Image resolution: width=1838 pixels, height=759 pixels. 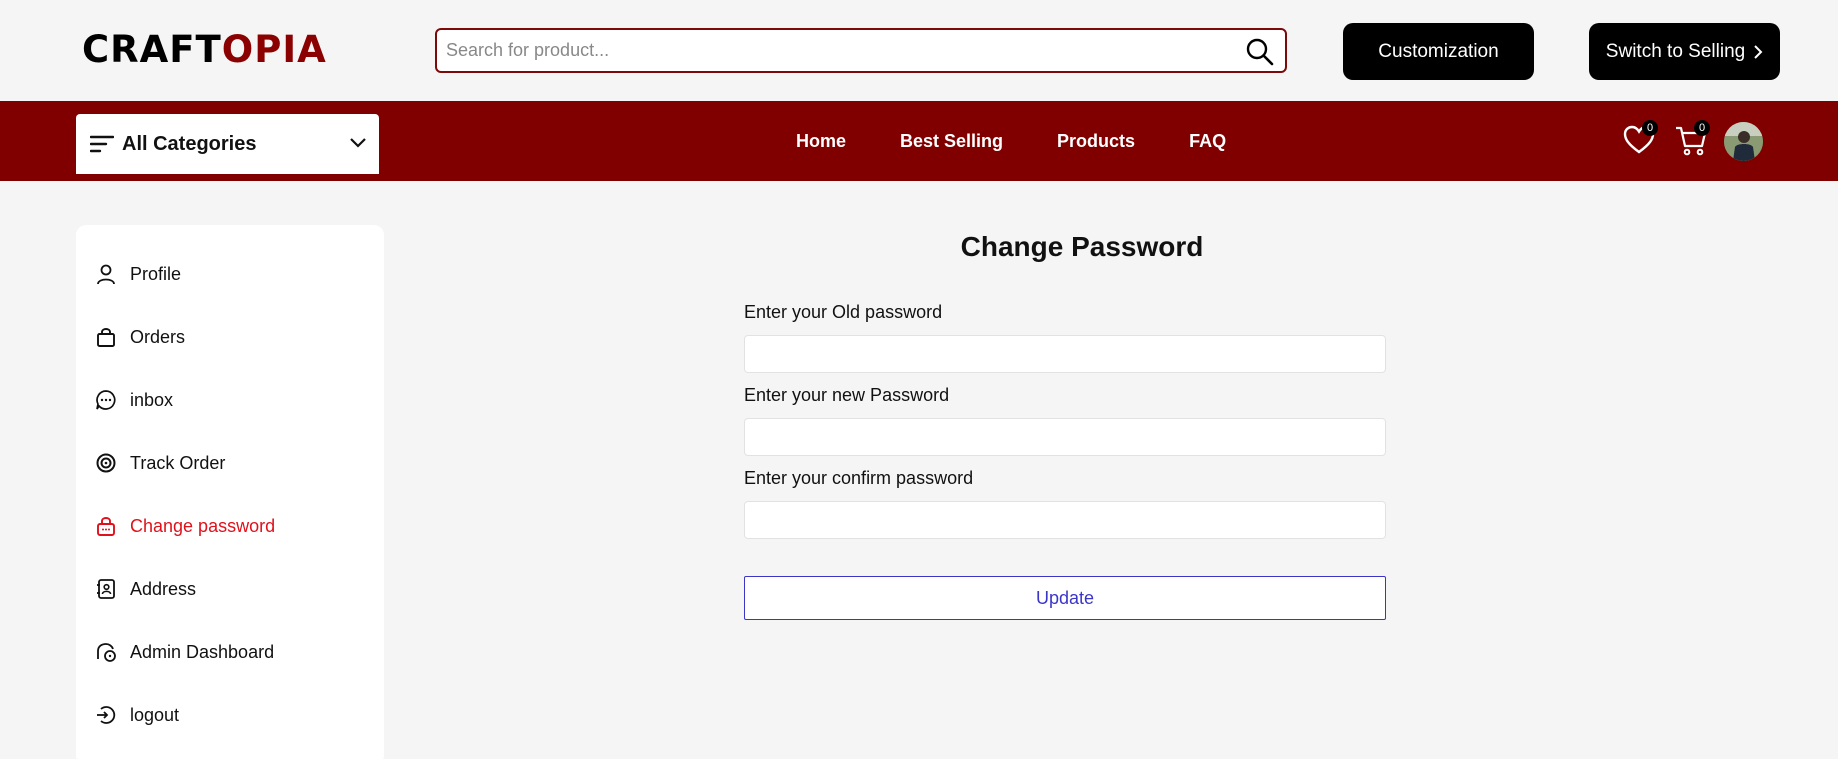 What do you see at coordinates (163, 588) in the screenshot?
I see `sidebar-item-label: Address` at bounding box center [163, 588].